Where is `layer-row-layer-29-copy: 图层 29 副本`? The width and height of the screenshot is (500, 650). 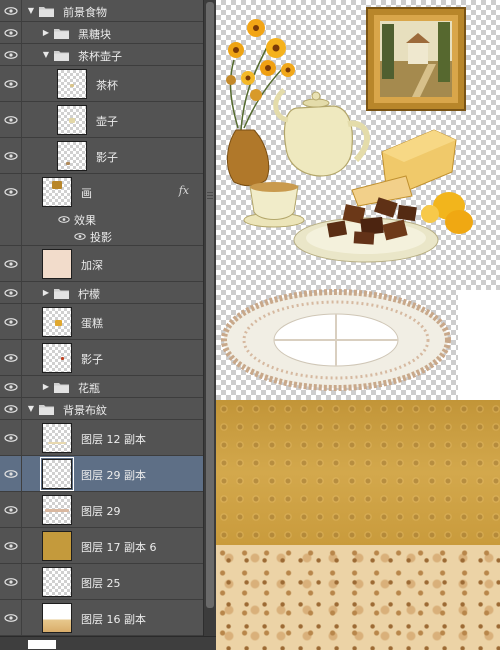
layer-row-layer-29-copy: 图层 29 副本 is located at coordinates (101, 474).